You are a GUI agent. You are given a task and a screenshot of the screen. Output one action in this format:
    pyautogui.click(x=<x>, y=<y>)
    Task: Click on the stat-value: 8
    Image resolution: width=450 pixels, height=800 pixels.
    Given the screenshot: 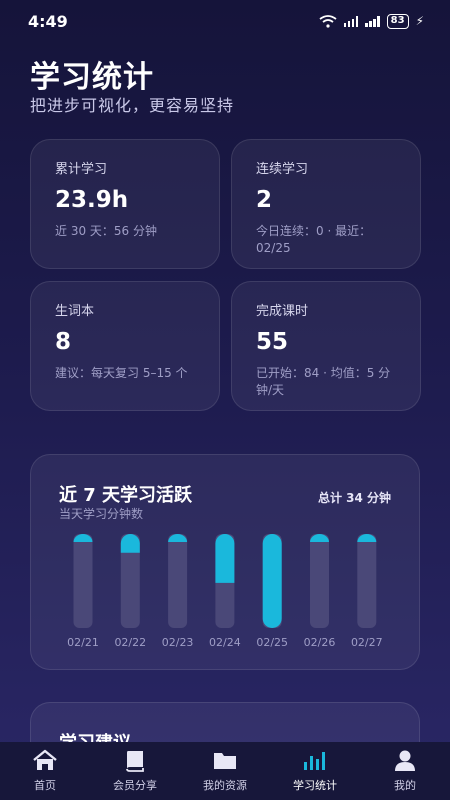 What is the action you would take?
    pyautogui.click(x=63, y=342)
    